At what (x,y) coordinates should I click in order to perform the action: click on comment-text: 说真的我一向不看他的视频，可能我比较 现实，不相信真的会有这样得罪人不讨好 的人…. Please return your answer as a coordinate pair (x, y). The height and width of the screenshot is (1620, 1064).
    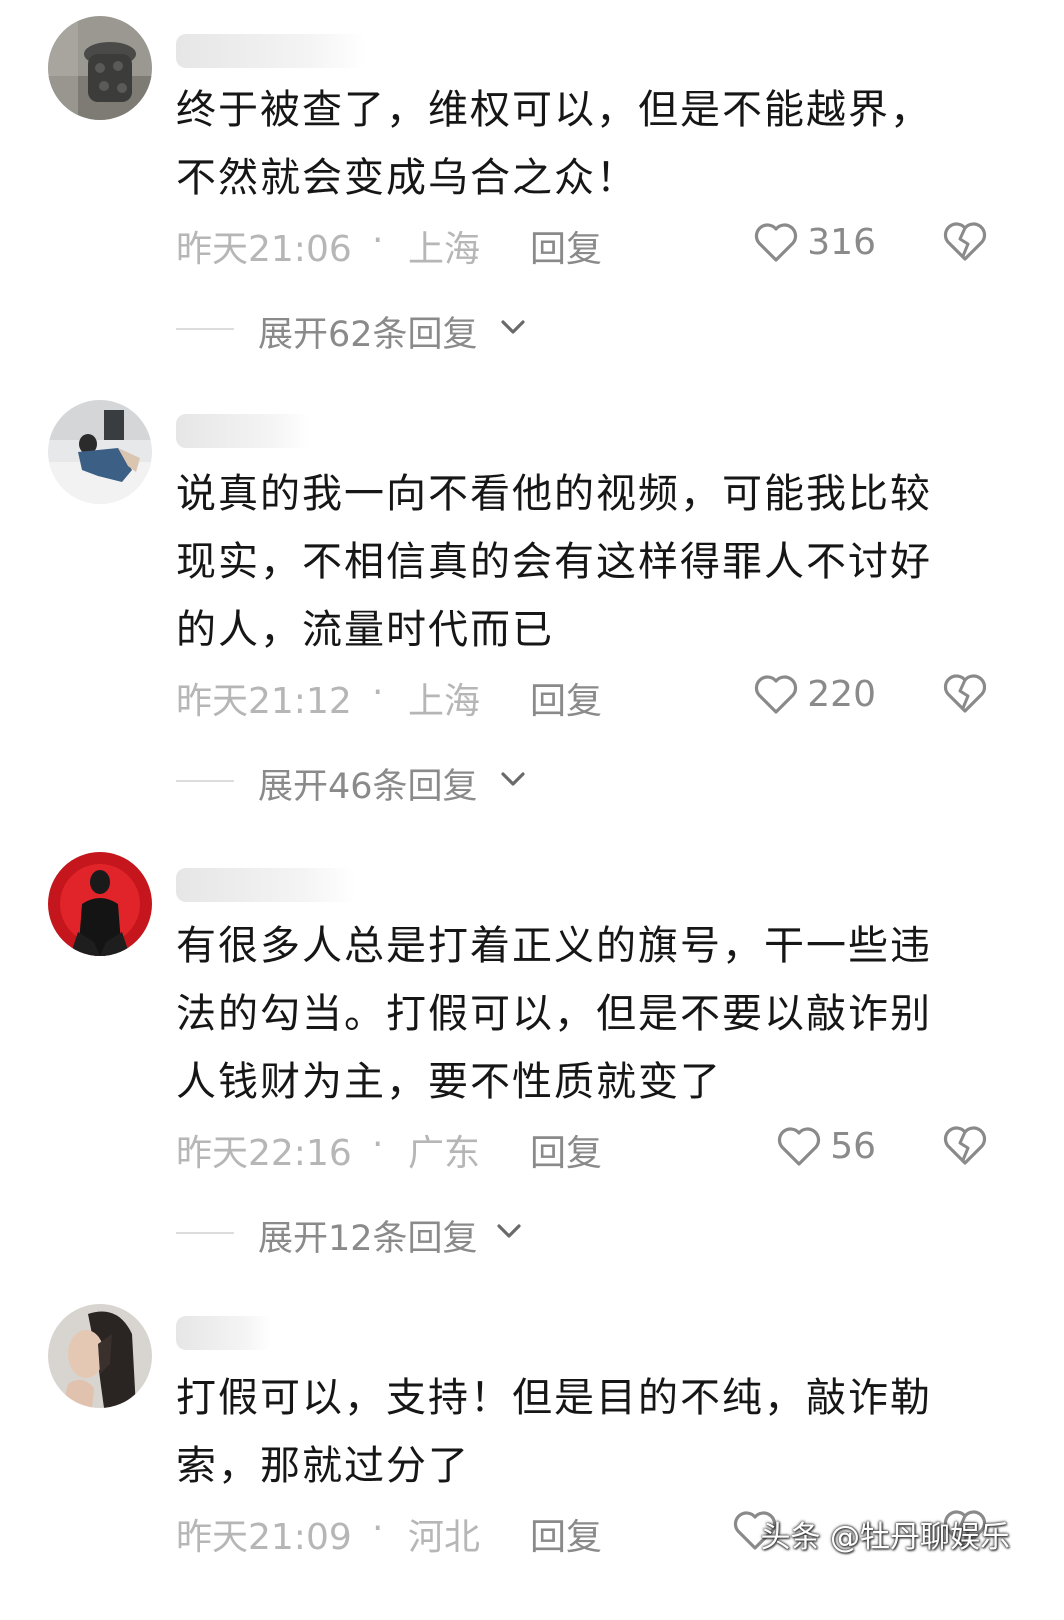
    Looking at the image, I should click on (591, 562).